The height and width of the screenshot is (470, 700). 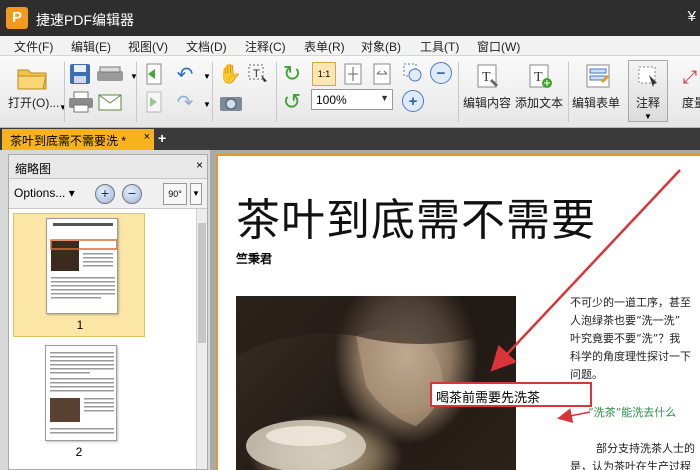 I want to click on menu-view: 视图(V), so click(x=148, y=46).